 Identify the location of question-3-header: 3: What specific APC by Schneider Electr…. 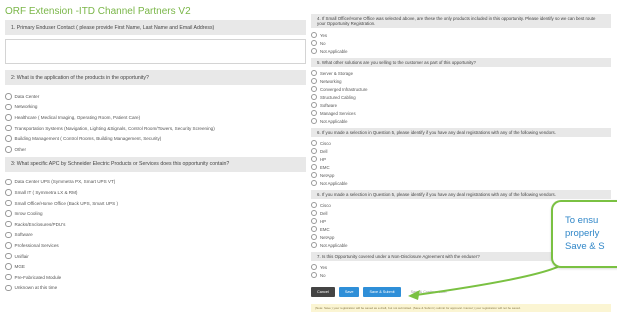
(155, 164).